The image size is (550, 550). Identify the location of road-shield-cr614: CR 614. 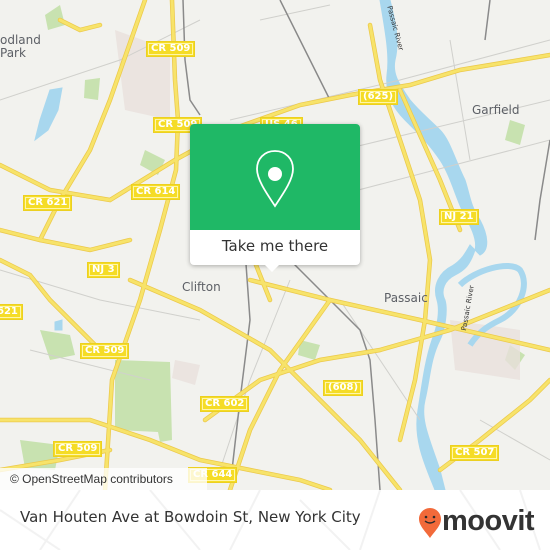
(156, 192).